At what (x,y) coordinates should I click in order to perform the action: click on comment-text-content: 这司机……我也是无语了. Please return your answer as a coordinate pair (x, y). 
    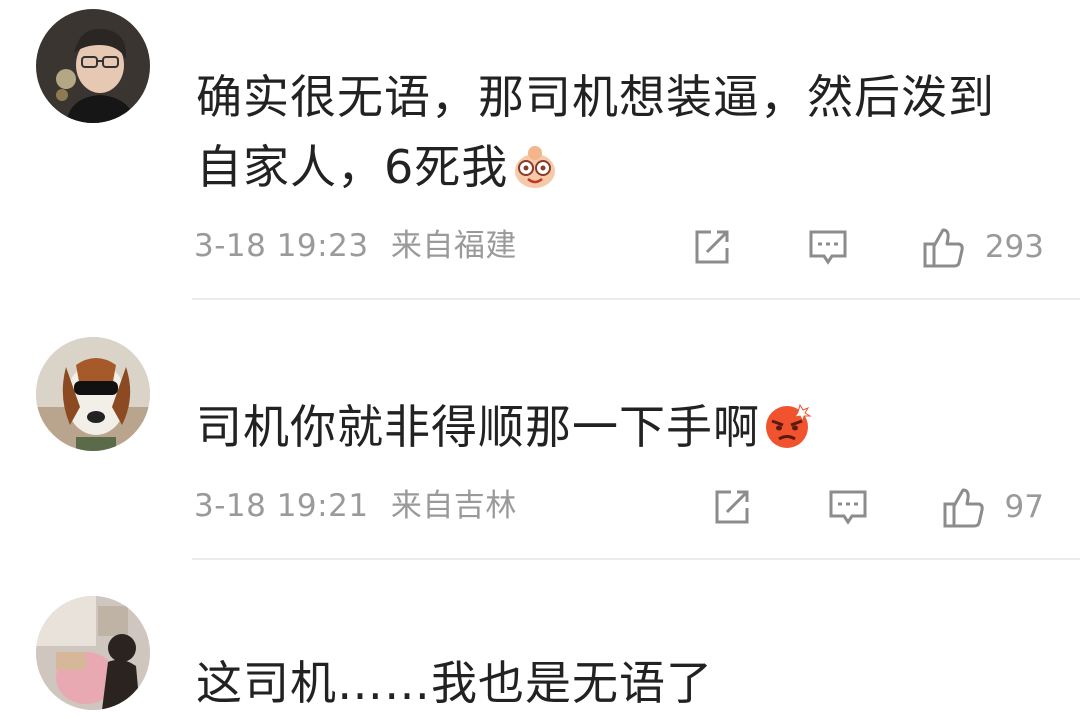
    Looking at the image, I should click on (454, 683).